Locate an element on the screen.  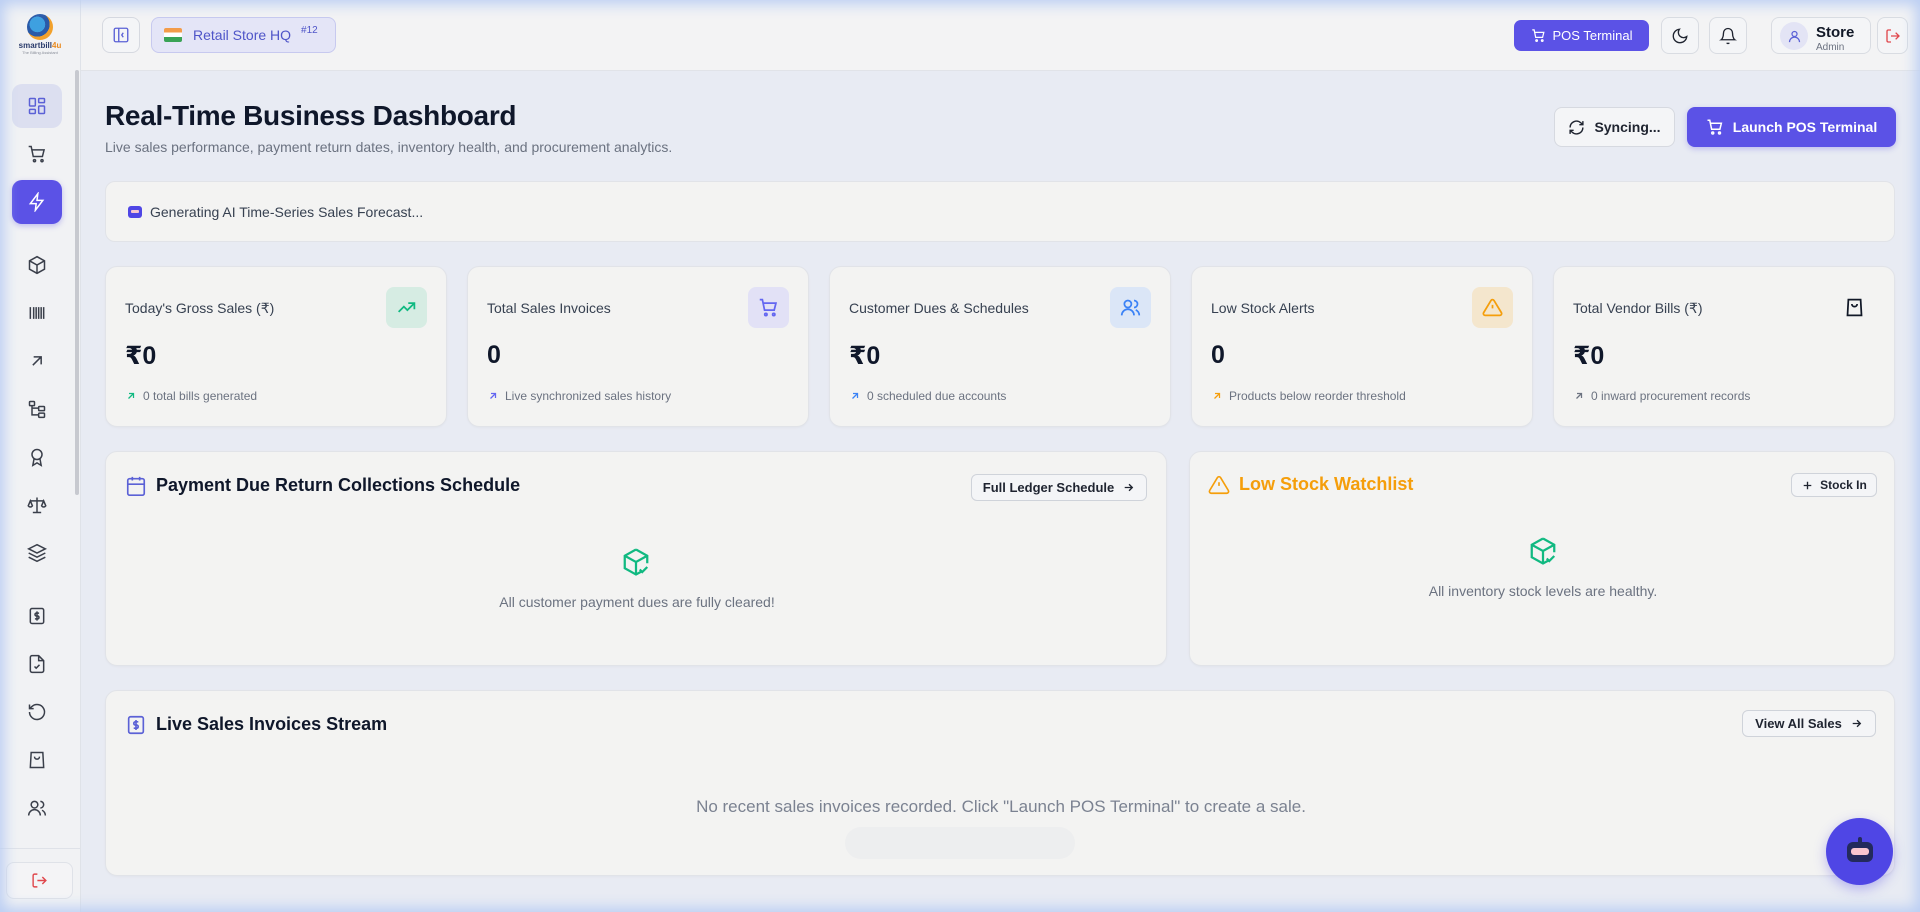
sidebar-item-layers is located at coordinates (37, 553).